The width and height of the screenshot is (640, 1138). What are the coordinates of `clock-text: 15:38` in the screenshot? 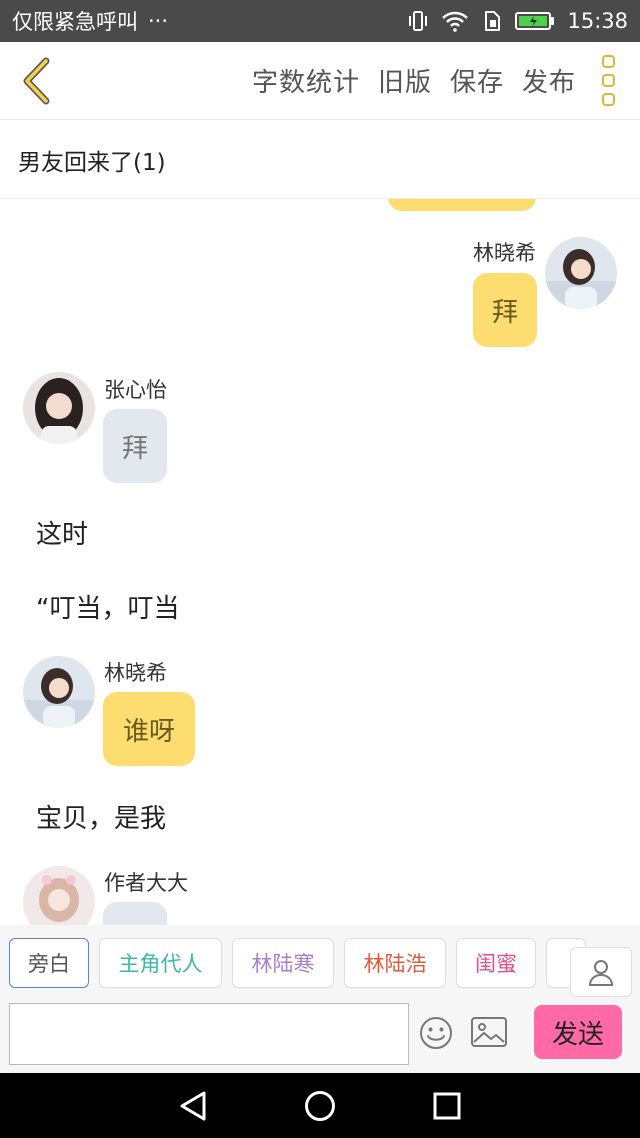 It's located at (597, 21).